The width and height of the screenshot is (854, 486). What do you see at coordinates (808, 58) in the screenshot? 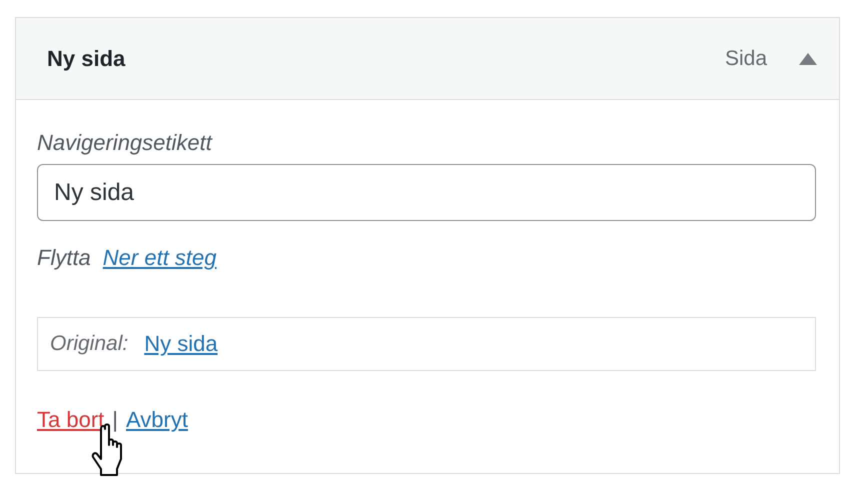
I see `collapse-arrow-icon` at bounding box center [808, 58].